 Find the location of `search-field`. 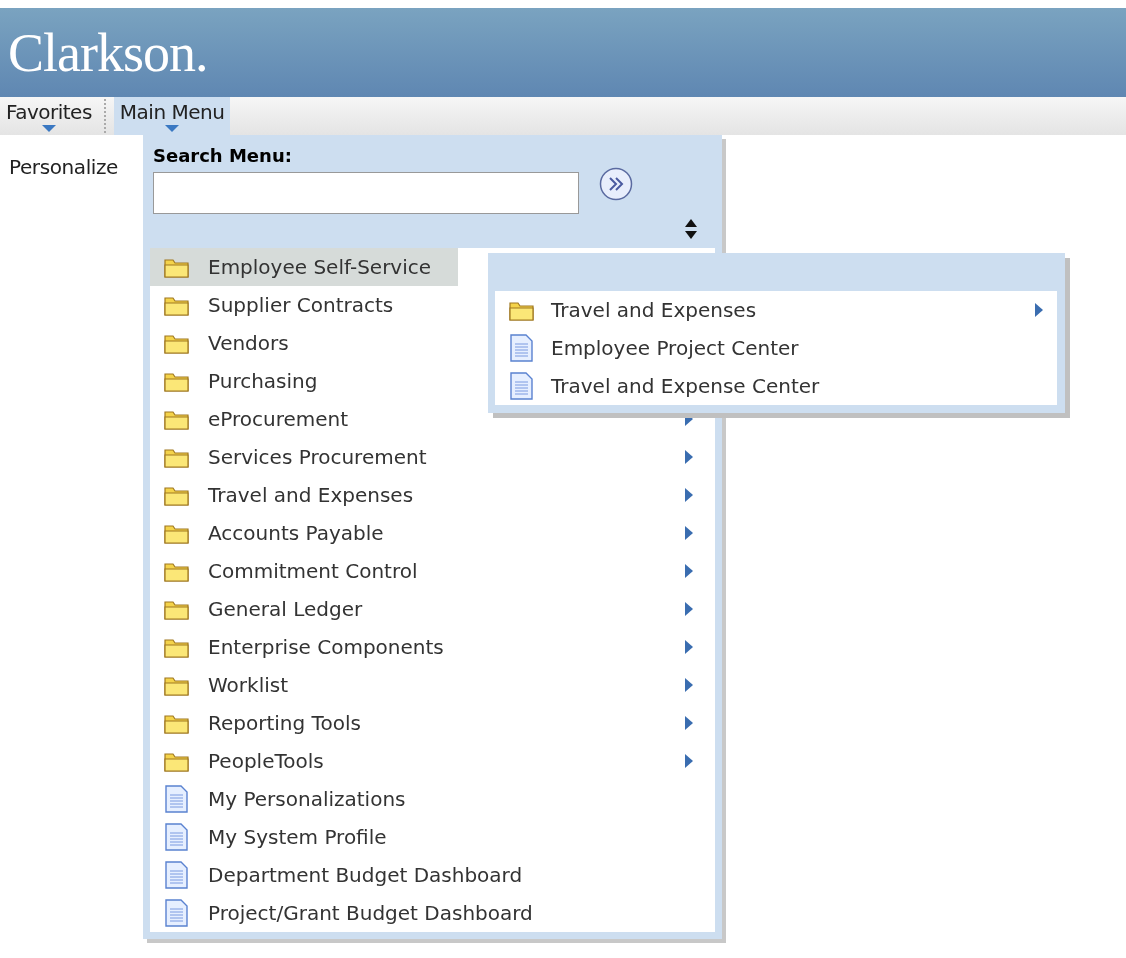

search-field is located at coordinates (366, 193).